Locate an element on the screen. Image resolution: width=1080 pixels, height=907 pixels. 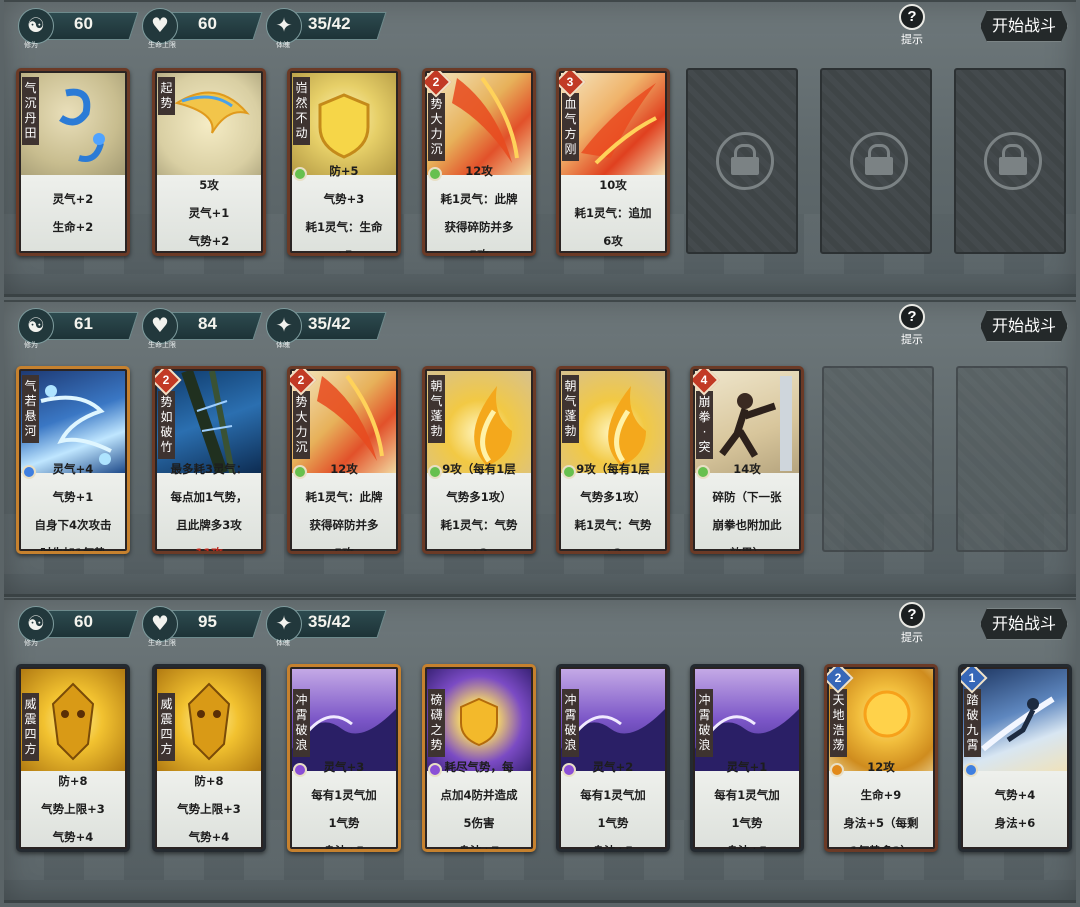
card: 1 踏破九霄 气势+4 身法+6 is located at coordinates (1015, 758).